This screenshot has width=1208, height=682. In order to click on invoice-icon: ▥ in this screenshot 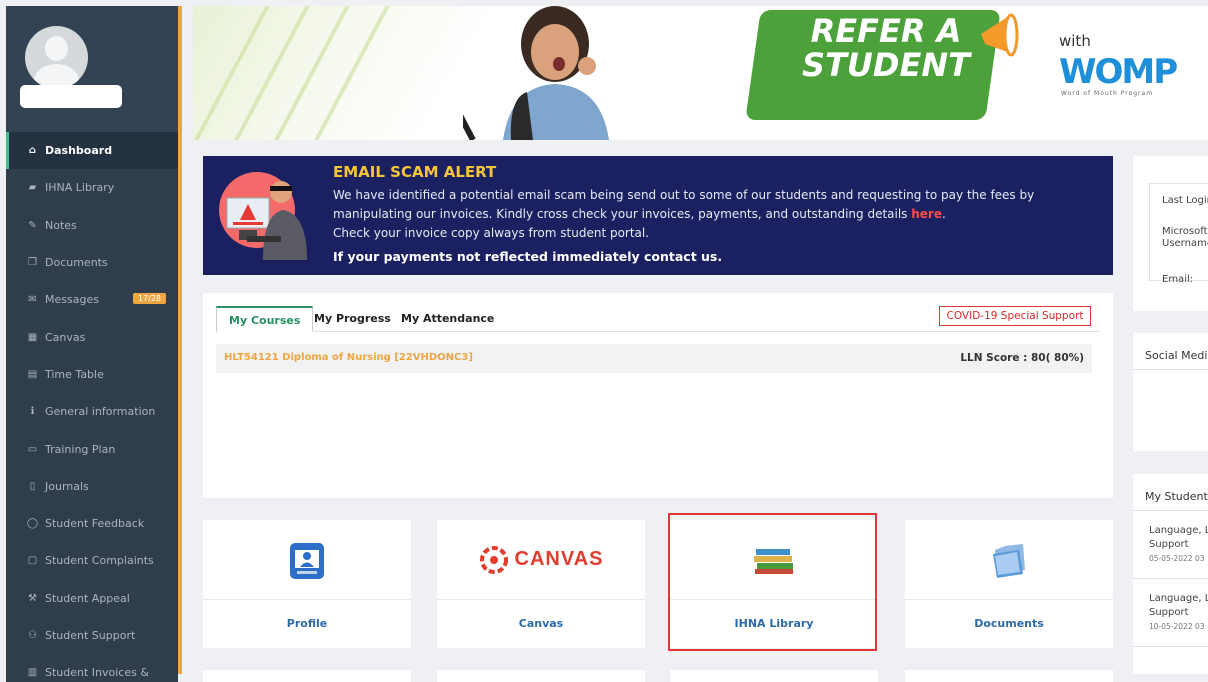, I will do `click(32, 673)`.